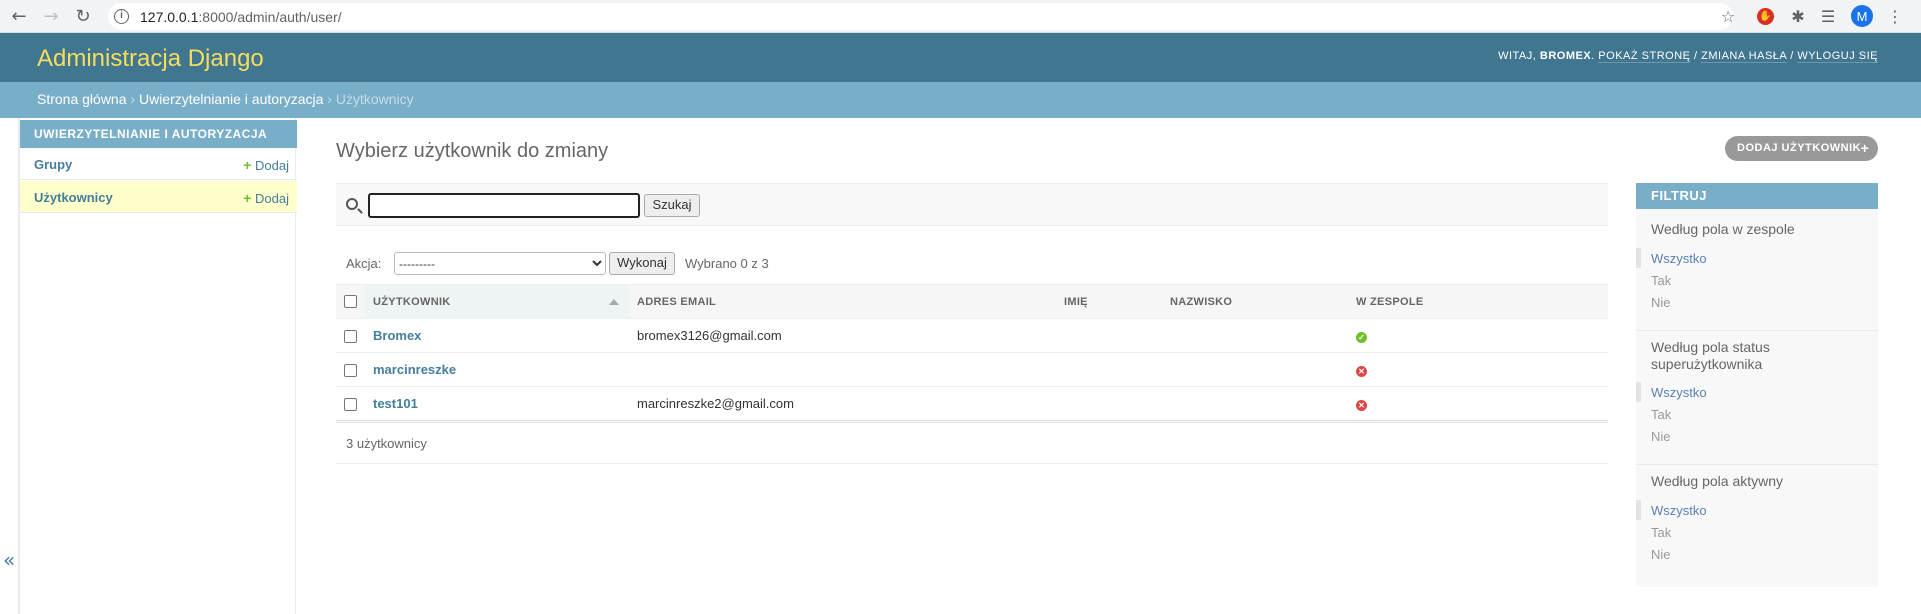 Image resolution: width=1921 pixels, height=614 pixels. Describe the element at coordinates (1744, 56) in the screenshot. I see `change-password-link: ZMIANA HASŁA` at that location.